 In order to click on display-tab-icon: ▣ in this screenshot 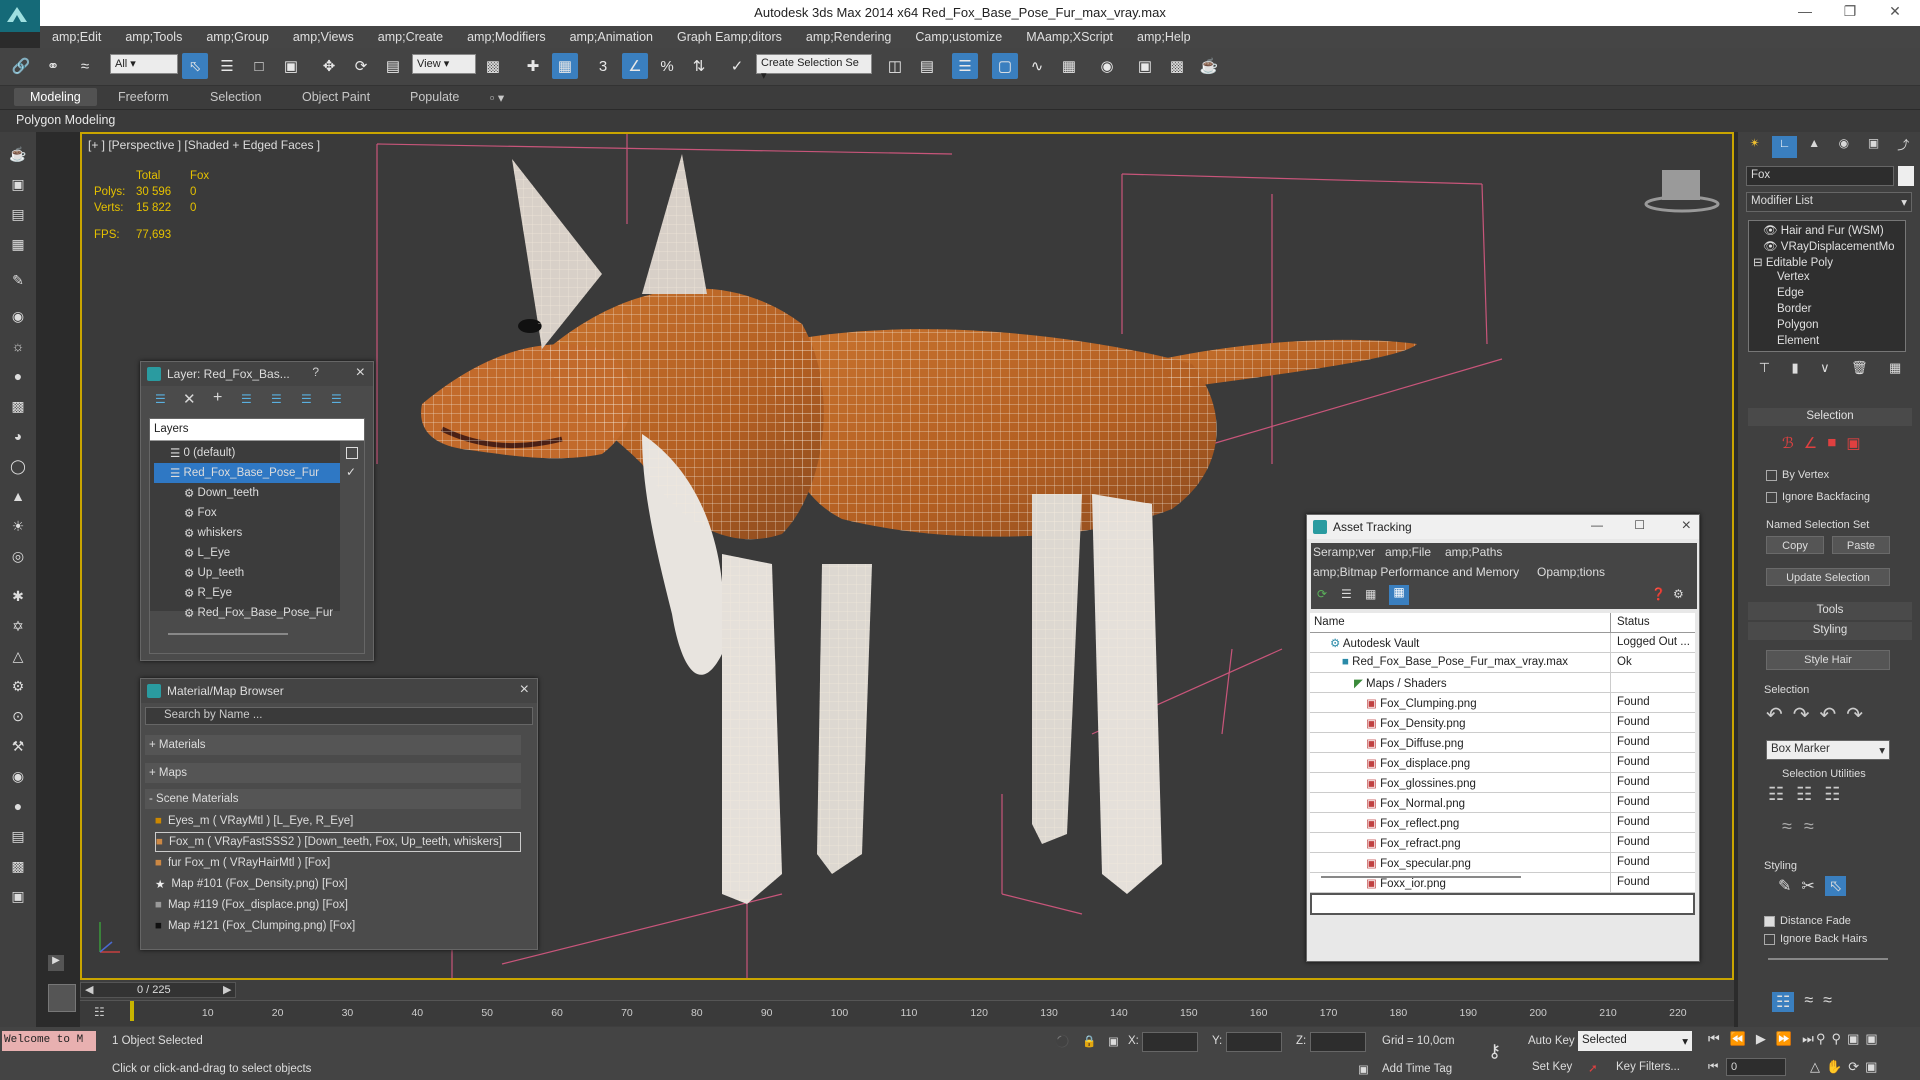, I will do `click(1874, 147)`.